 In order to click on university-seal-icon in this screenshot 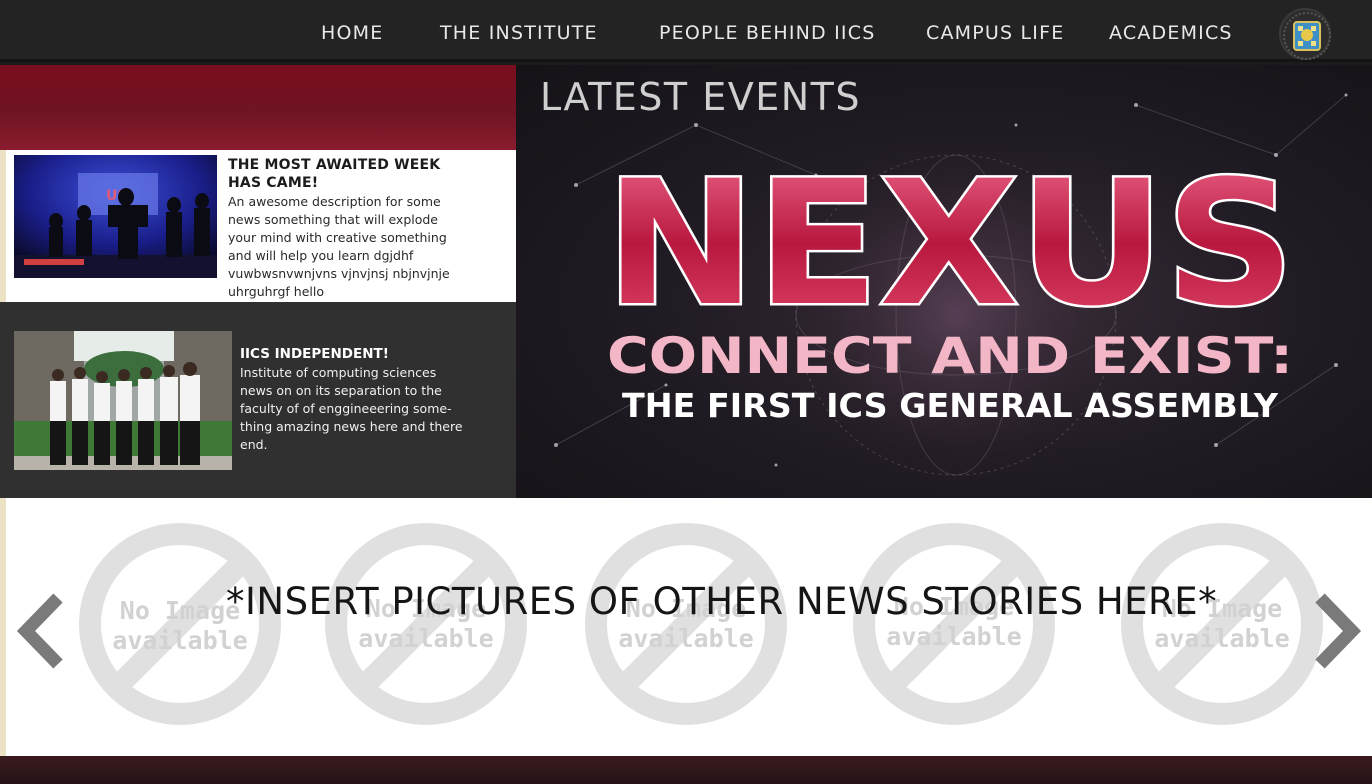, I will do `click(1305, 34)`.